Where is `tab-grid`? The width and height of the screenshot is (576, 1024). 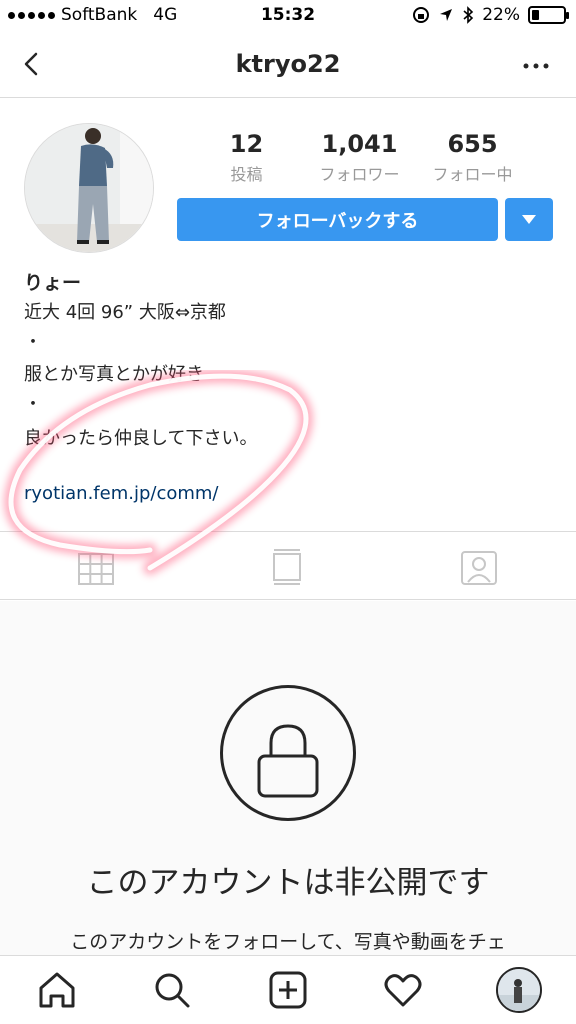
tab-grid is located at coordinates (96, 567).